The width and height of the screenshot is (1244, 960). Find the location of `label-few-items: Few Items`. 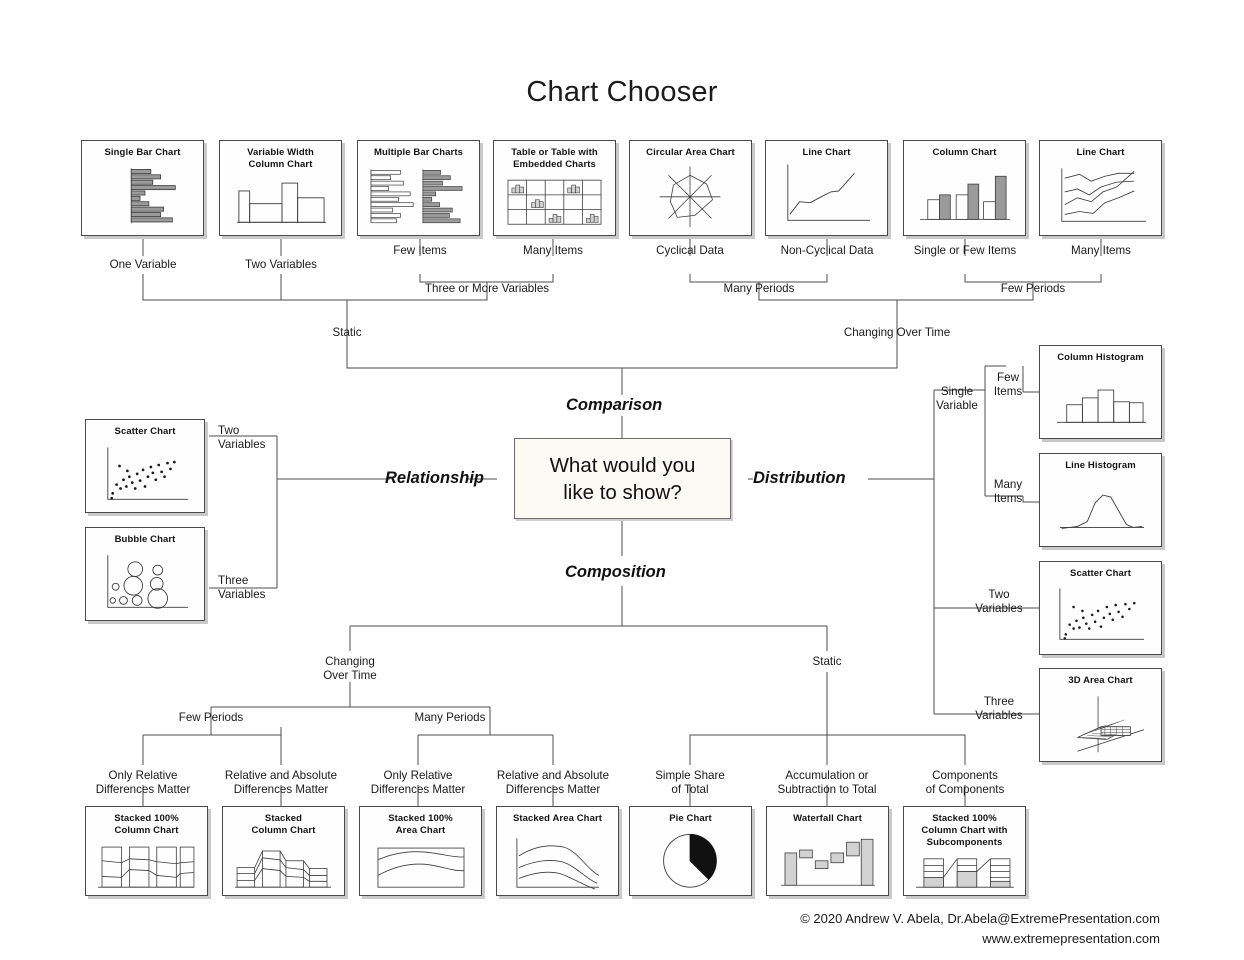

label-few-items: Few Items is located at coordinates (420, 250).